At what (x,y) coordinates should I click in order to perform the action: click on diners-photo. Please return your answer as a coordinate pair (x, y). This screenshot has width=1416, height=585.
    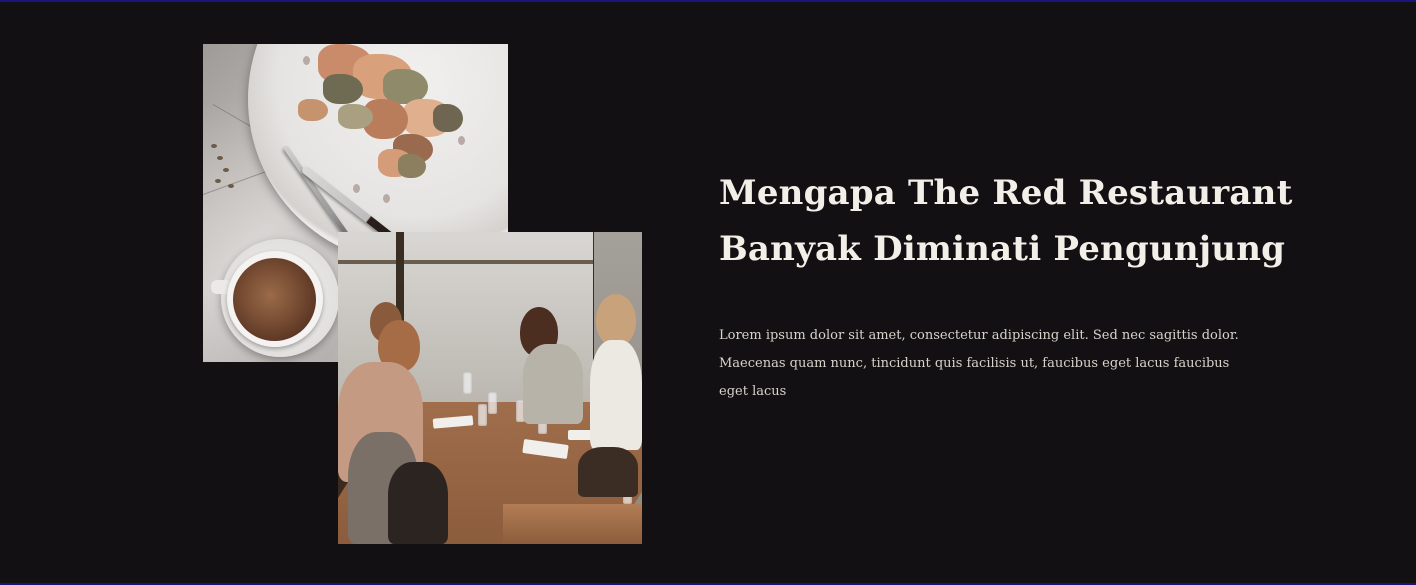
    Looking at the image, I should click on (490, 388).